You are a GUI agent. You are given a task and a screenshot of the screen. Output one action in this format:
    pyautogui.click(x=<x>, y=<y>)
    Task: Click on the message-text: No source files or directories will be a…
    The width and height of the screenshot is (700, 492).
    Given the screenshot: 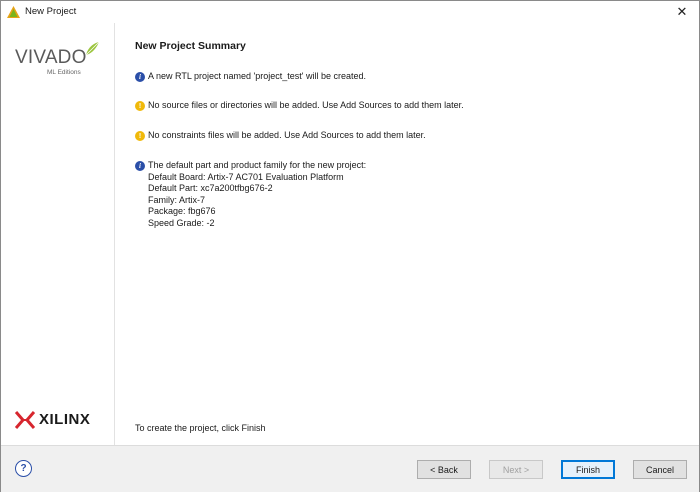 What is the action you would take?
    pyautogui.click(x=306, y=105)
    